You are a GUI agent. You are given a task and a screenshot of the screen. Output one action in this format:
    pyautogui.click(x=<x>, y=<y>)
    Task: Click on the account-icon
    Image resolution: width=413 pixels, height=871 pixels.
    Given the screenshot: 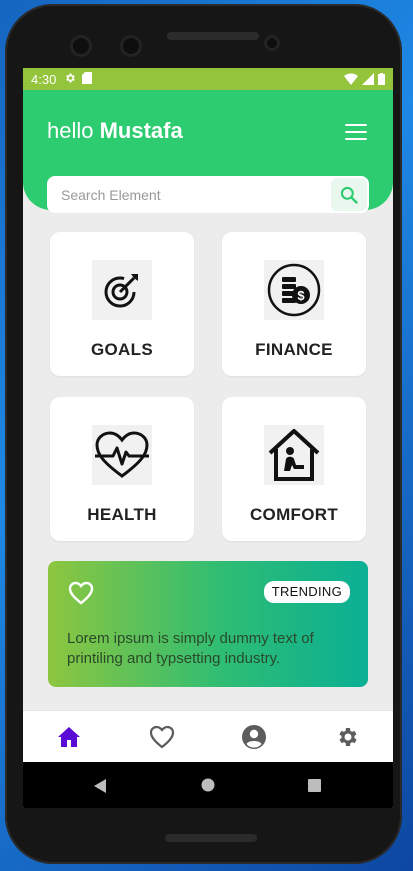 What is the action you would take?
    pyautogui.click(x=254, y=737)
    